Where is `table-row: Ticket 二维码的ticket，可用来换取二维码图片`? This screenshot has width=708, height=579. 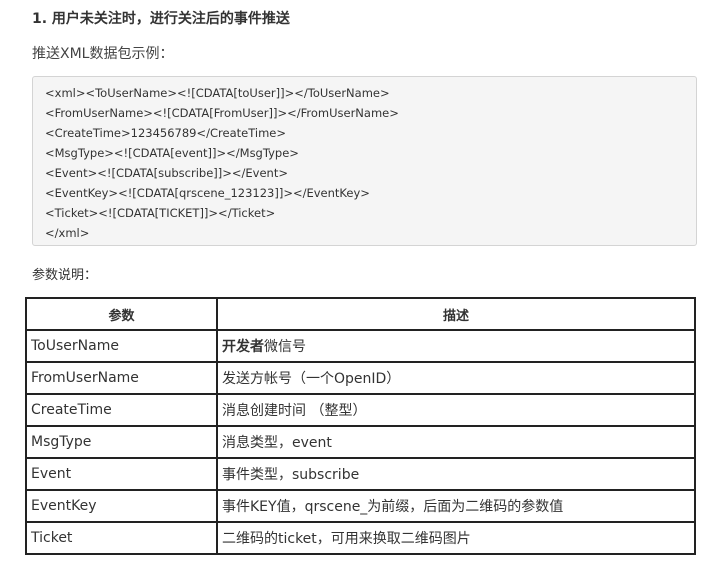
table-row: Ticket 二维码的ticket，可用来换取二维码图片 is located at coordinates (360, 538).